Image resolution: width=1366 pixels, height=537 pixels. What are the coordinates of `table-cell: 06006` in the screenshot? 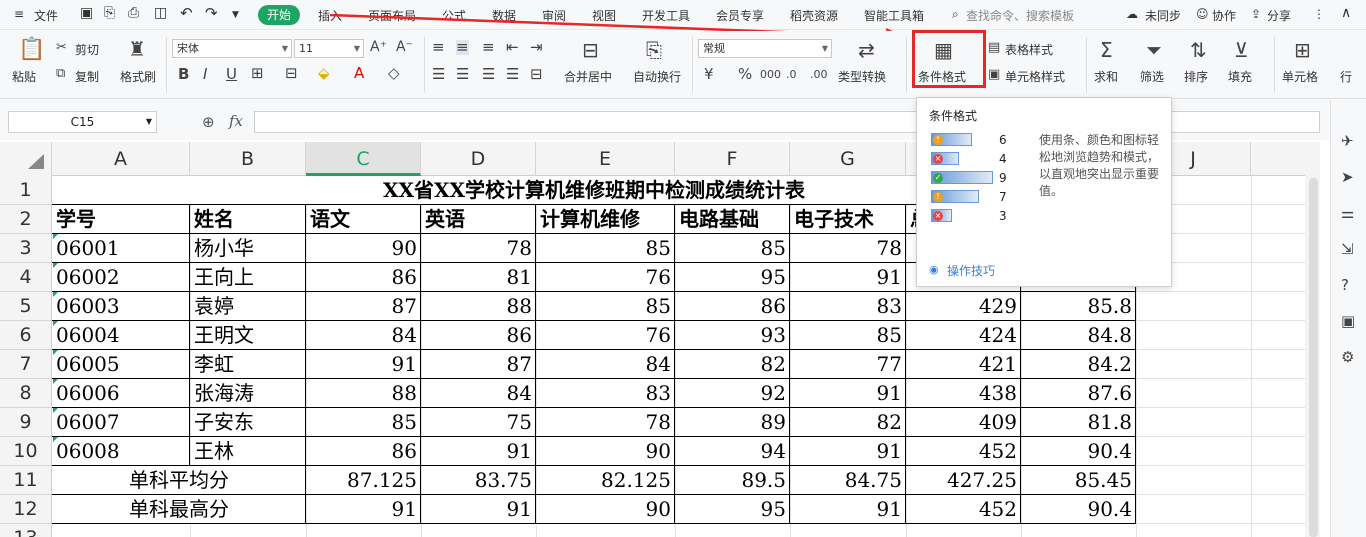 It's located at (121, 393).